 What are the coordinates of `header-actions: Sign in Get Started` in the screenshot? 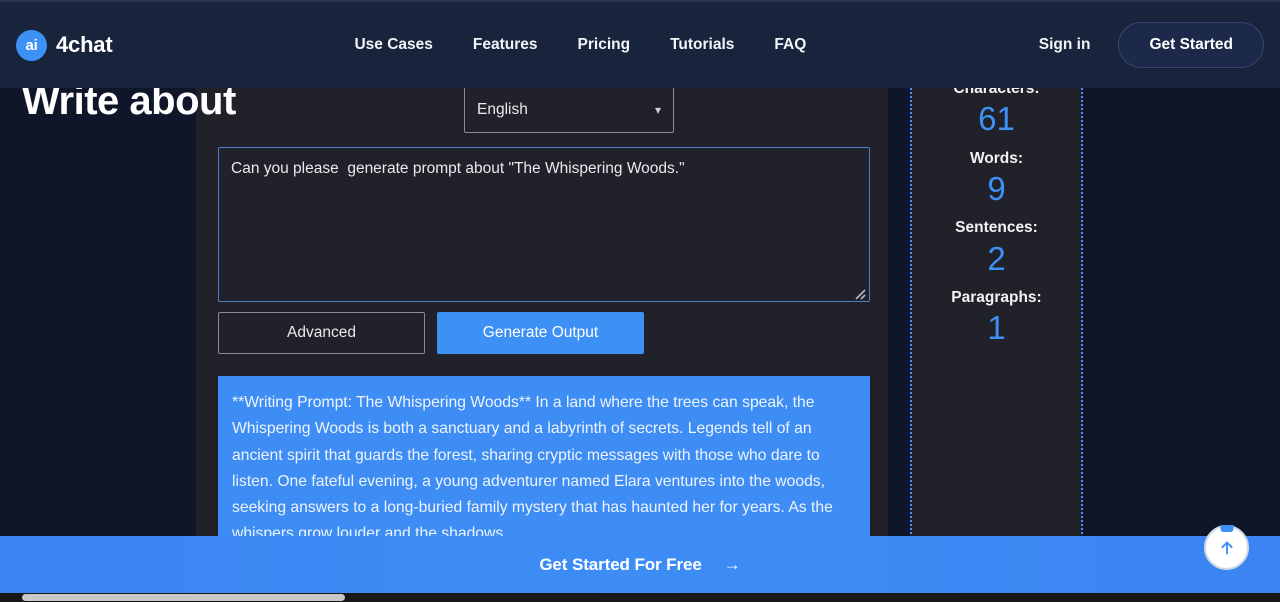 It's located at (1137, 45).